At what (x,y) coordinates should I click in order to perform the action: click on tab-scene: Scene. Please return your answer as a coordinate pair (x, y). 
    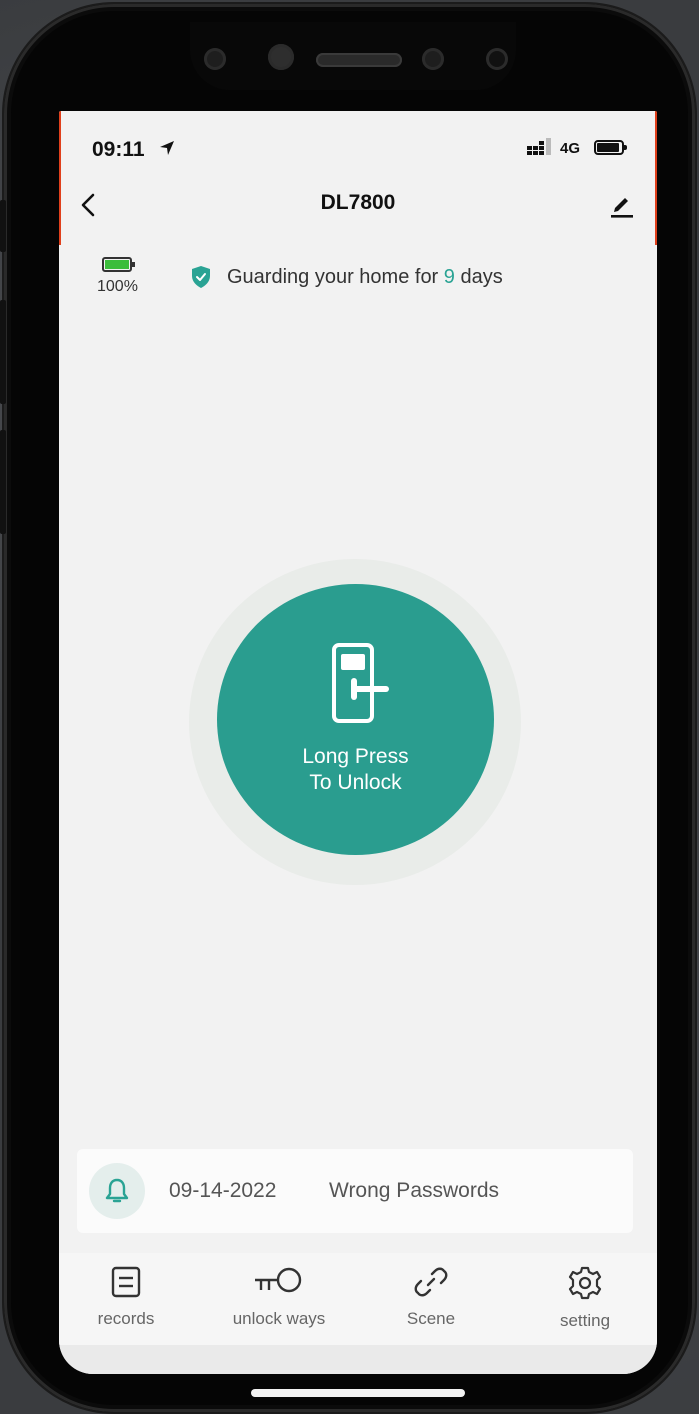
    Looking at the image, I should click on (431, 1297).